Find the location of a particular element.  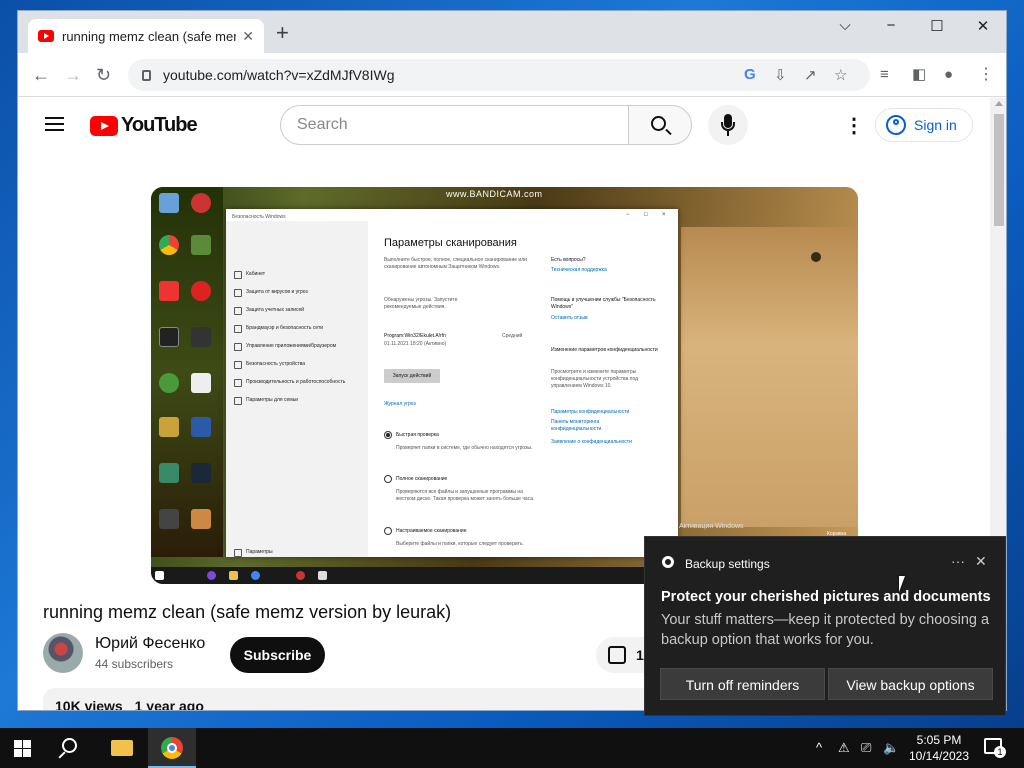

media-queue-icon: ≡ is located at coordinates (884, 75).